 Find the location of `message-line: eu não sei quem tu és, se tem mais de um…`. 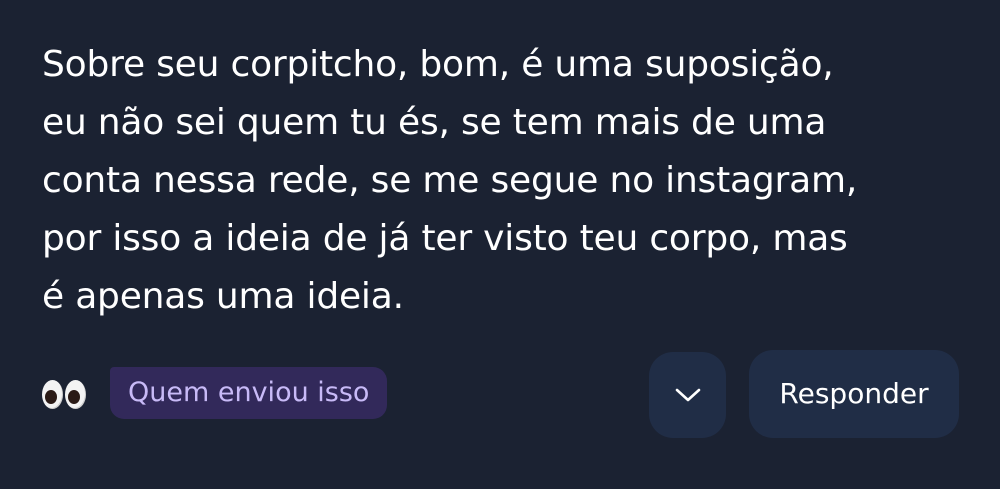

message-line: eu não sei quem tu és, se tem mais de um… is located at coordinates (434, 122).